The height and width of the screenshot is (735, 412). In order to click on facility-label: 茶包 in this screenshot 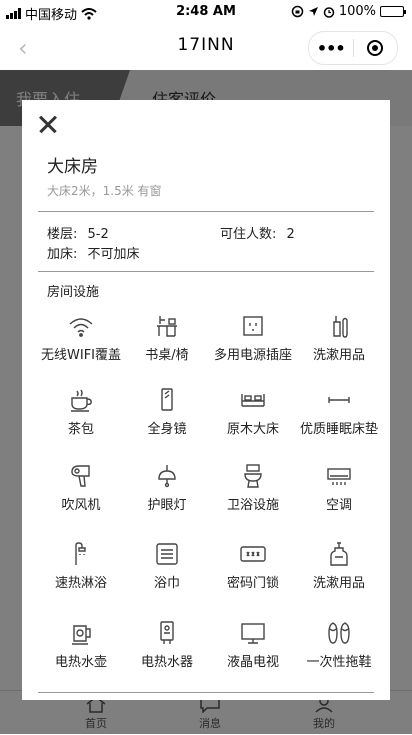, I will do `click(80, 429)`.